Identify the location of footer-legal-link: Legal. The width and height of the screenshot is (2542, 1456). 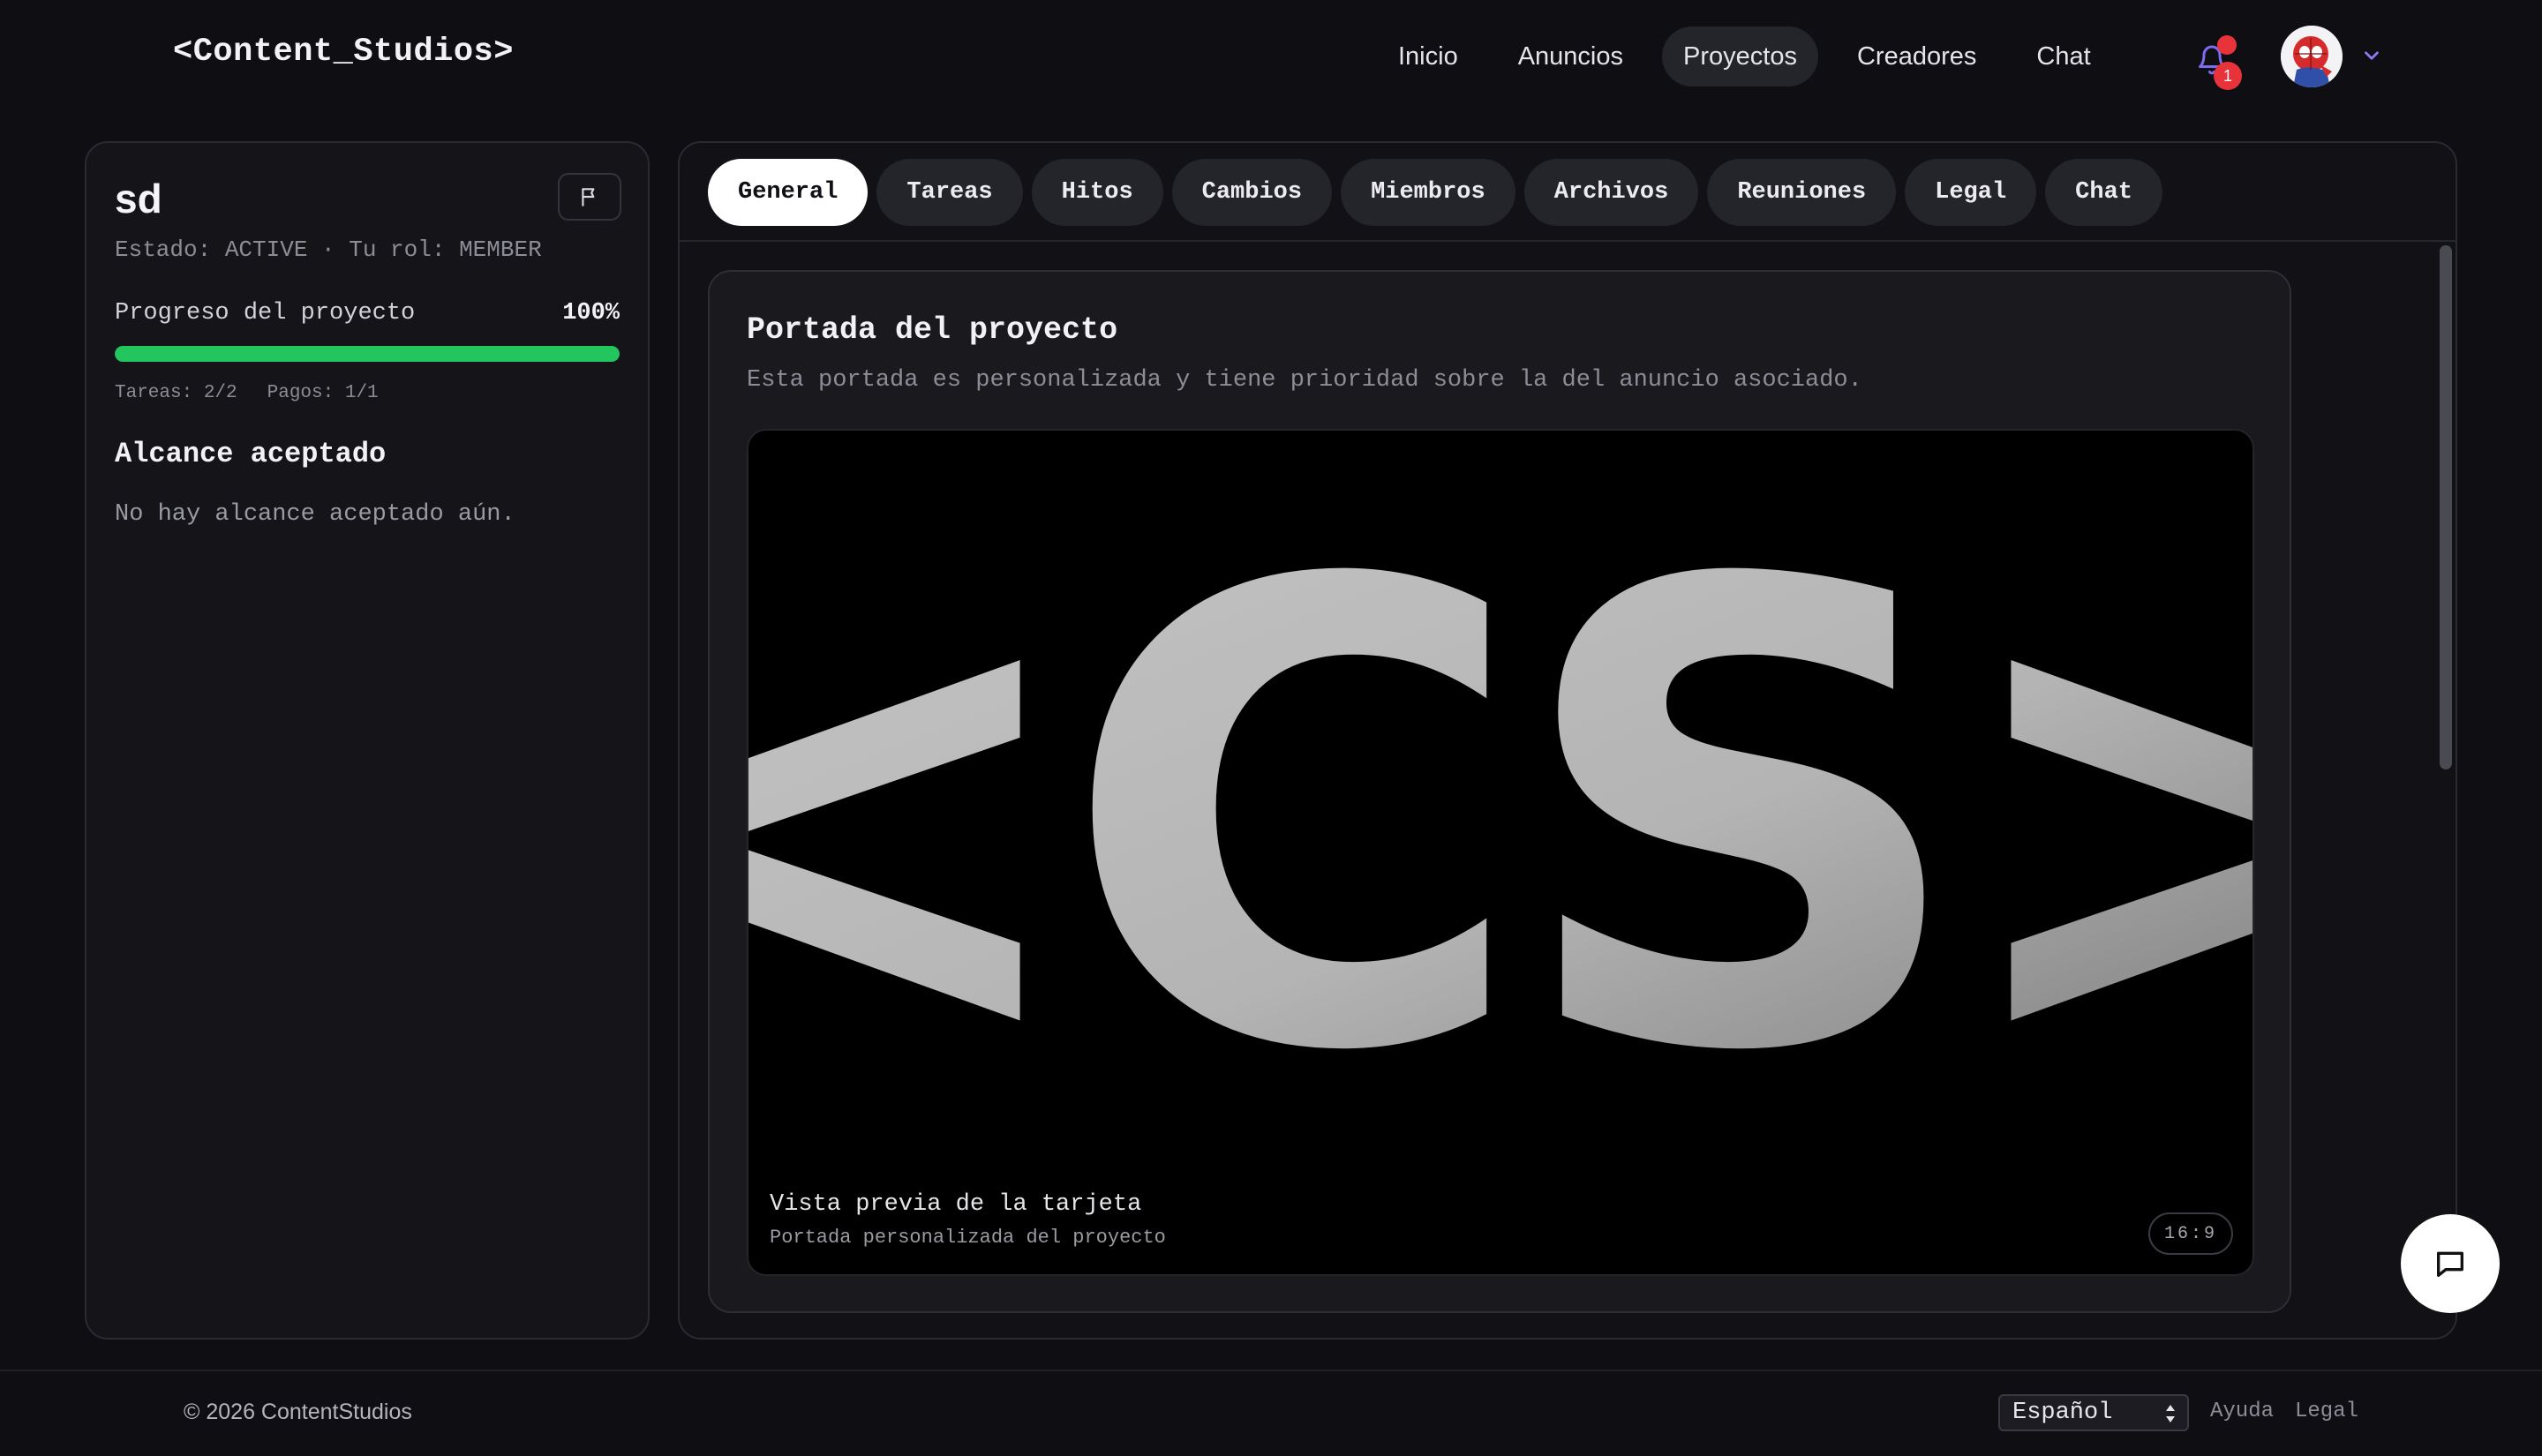
(2326, 1411).